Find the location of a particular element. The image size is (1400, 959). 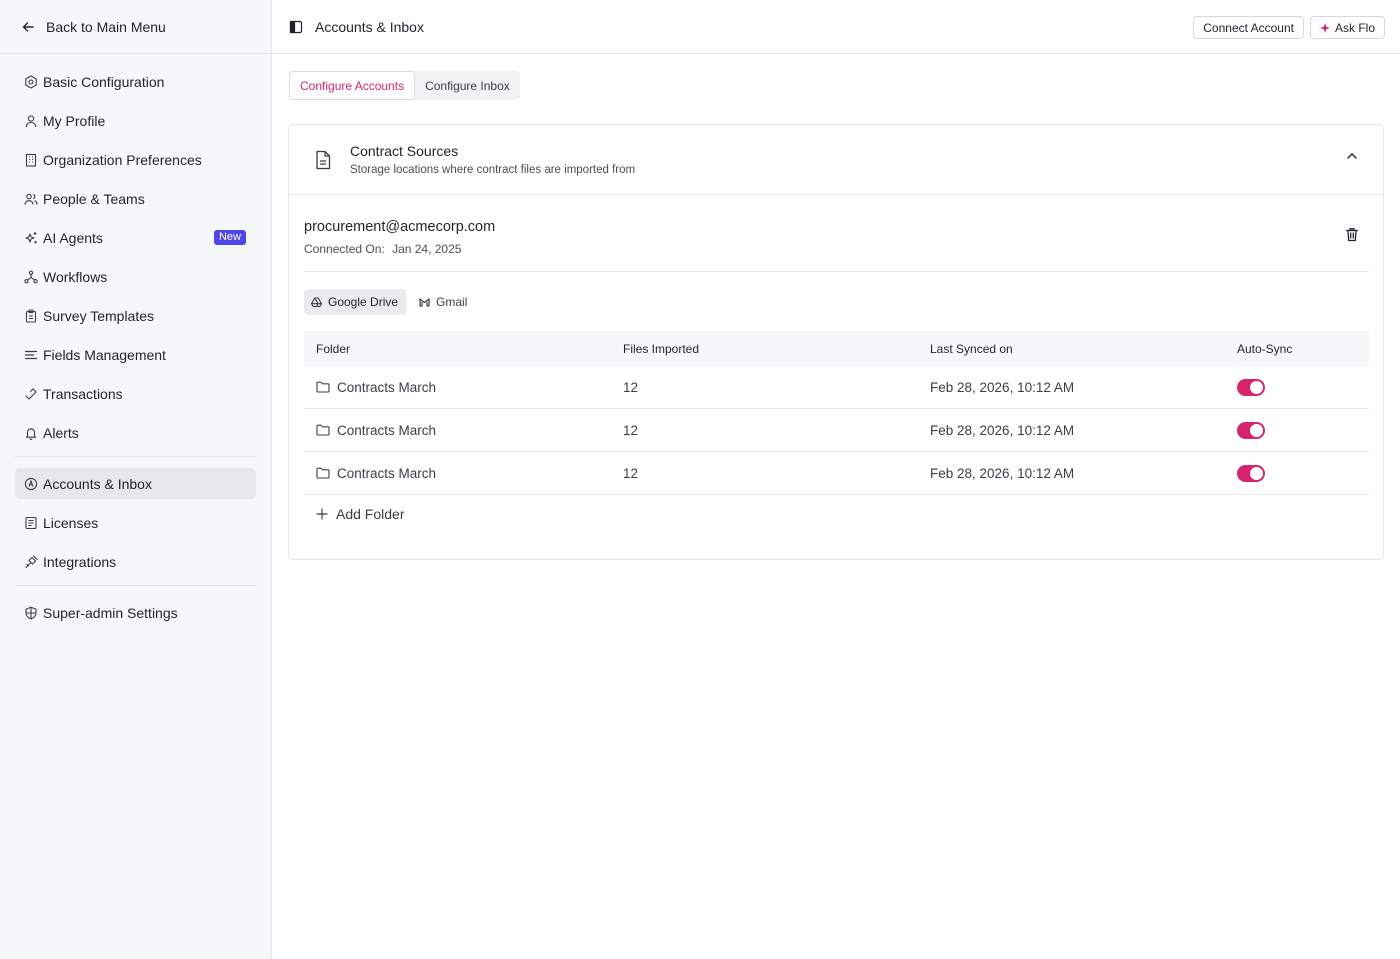

gmail-icon is located at coordinates (424, 302).